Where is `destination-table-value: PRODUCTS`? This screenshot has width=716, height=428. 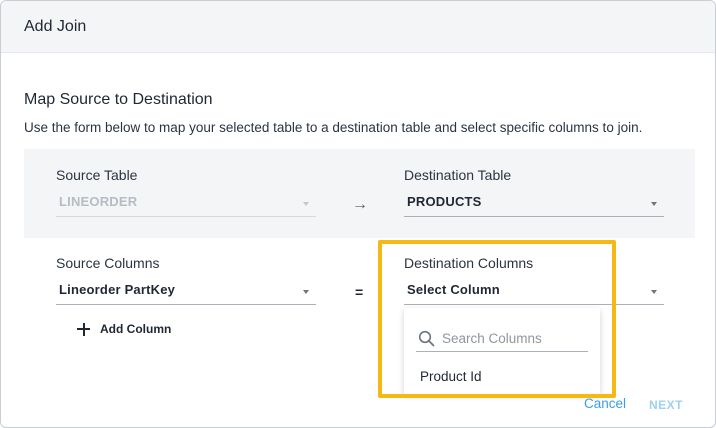
destination-table-value: PRODUCTS is located at coordinates (444, 201).